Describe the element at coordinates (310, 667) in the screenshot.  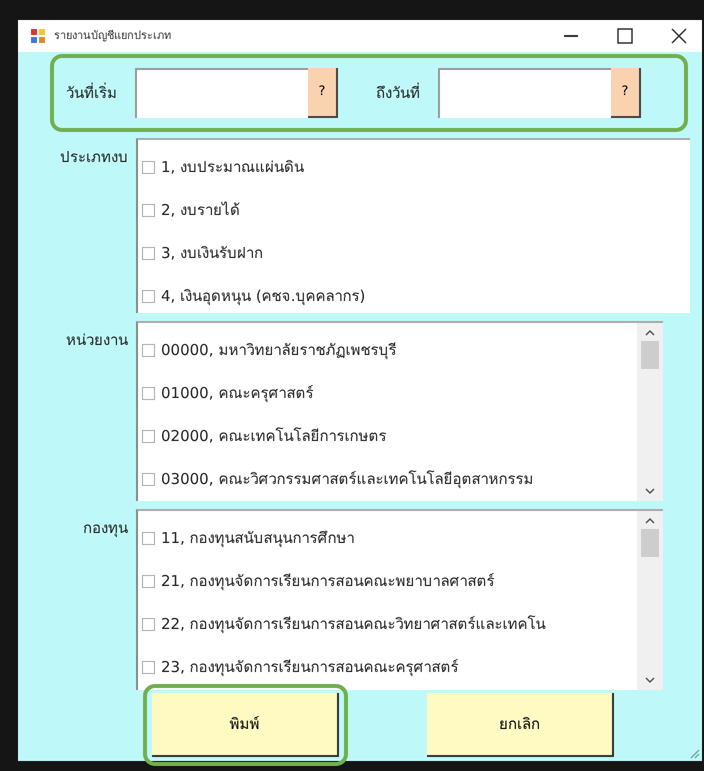
I see `item-label: 23, กองทุนจัดการเรียนการสอนคณะครุศาสตร์` at that location.